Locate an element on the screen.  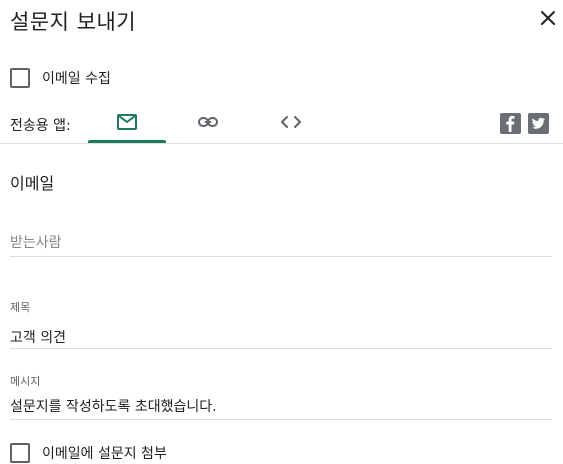
subject-label: 제목 is located at coordinates (20, 307).